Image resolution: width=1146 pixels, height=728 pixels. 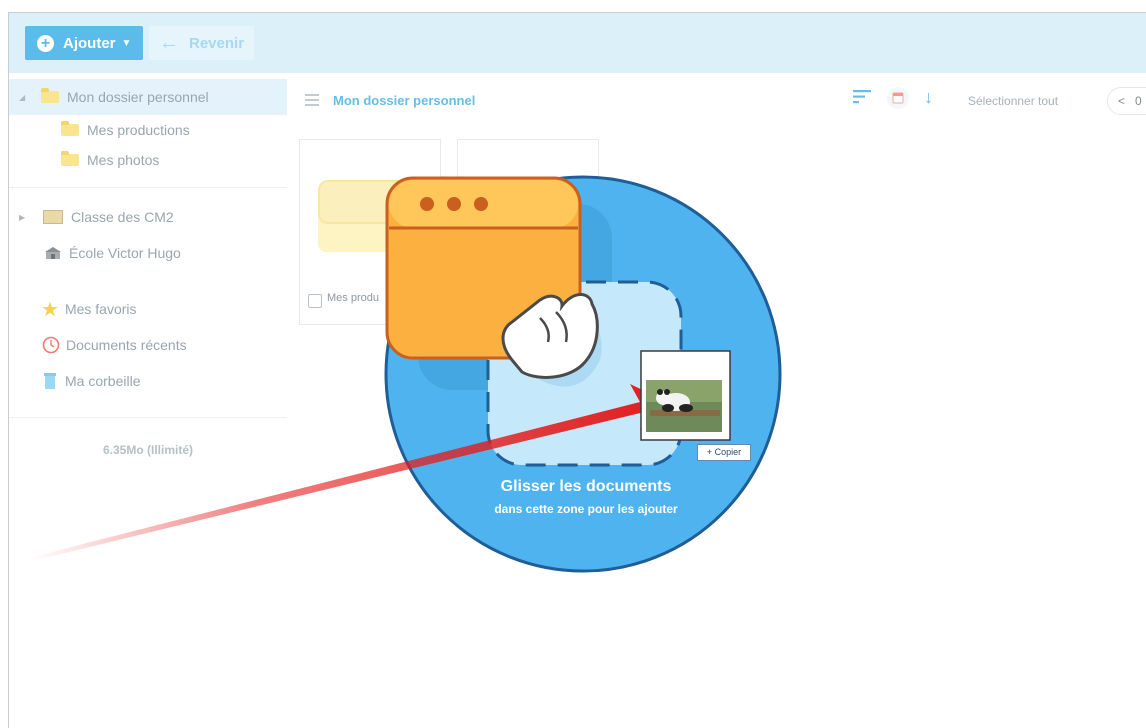 I want to click on dropzone-title: Glisser les documents, so click(x=586, y=486).